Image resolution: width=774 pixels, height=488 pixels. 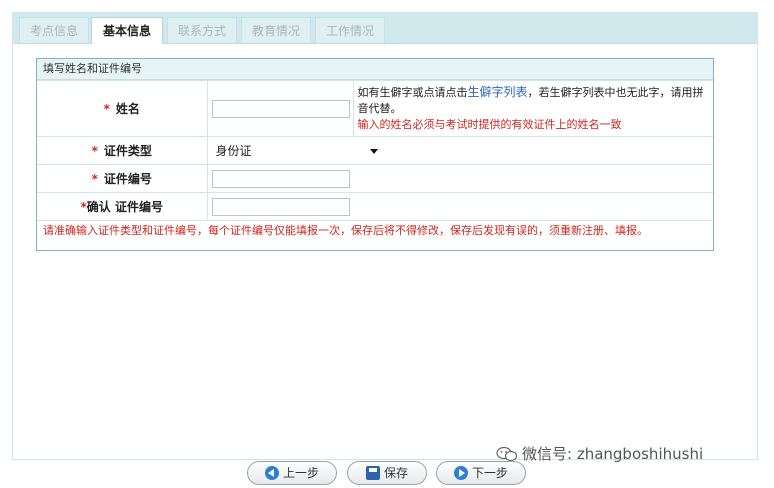 I want to click on arrow-left-icon, so click(x=271, y=473).